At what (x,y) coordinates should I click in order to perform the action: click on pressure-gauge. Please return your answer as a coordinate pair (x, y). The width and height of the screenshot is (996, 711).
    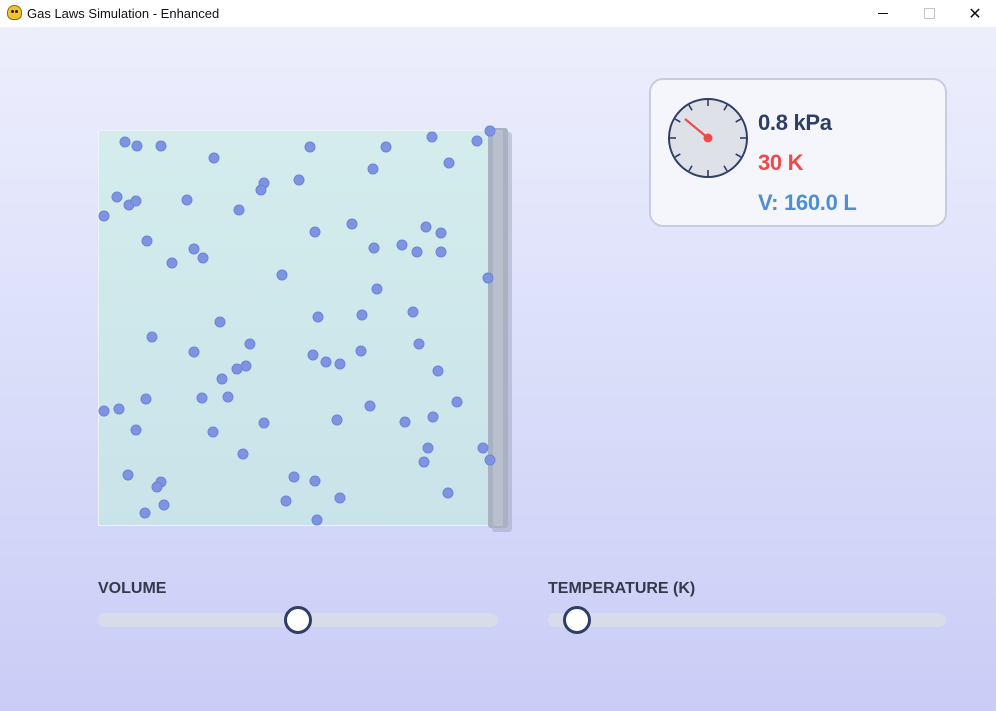
    Looking at the image, I should click on (708, 138).